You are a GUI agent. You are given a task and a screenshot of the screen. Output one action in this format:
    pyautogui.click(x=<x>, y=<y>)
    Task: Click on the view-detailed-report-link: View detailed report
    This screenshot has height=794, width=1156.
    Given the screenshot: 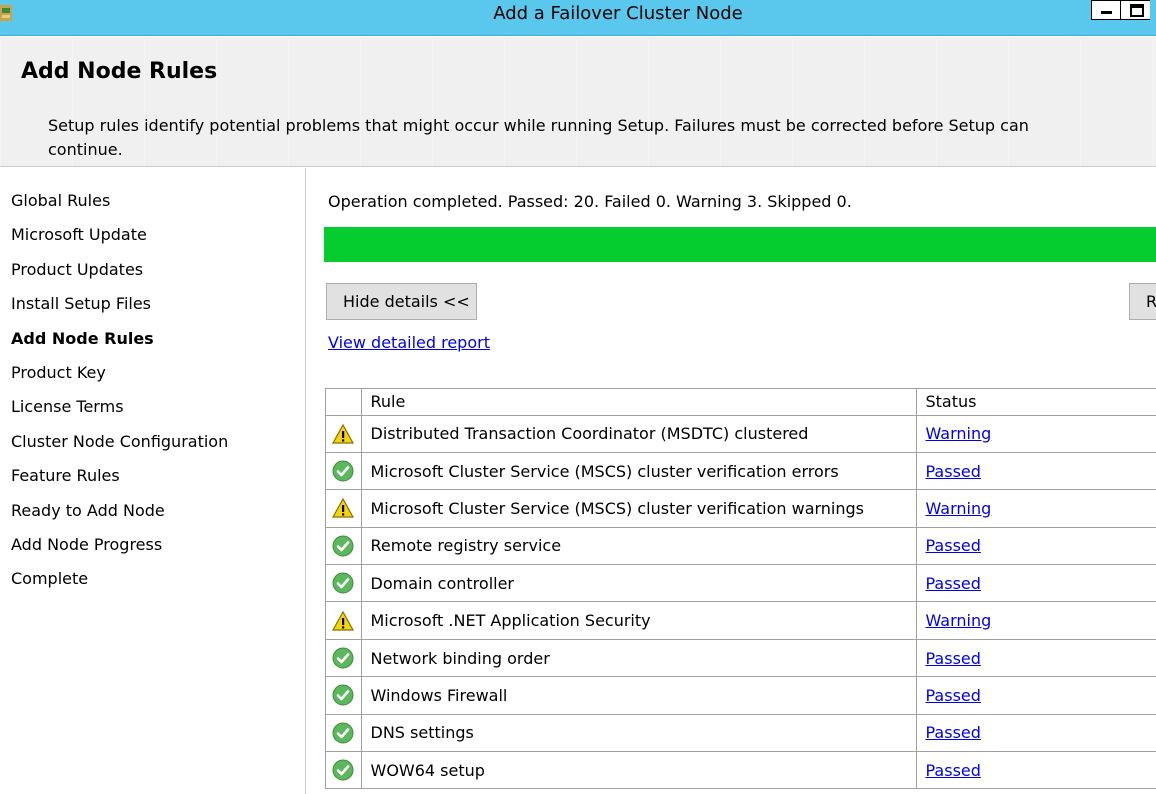 What is the action you would take?
    pyautogui.click(x=409, y=342)
    